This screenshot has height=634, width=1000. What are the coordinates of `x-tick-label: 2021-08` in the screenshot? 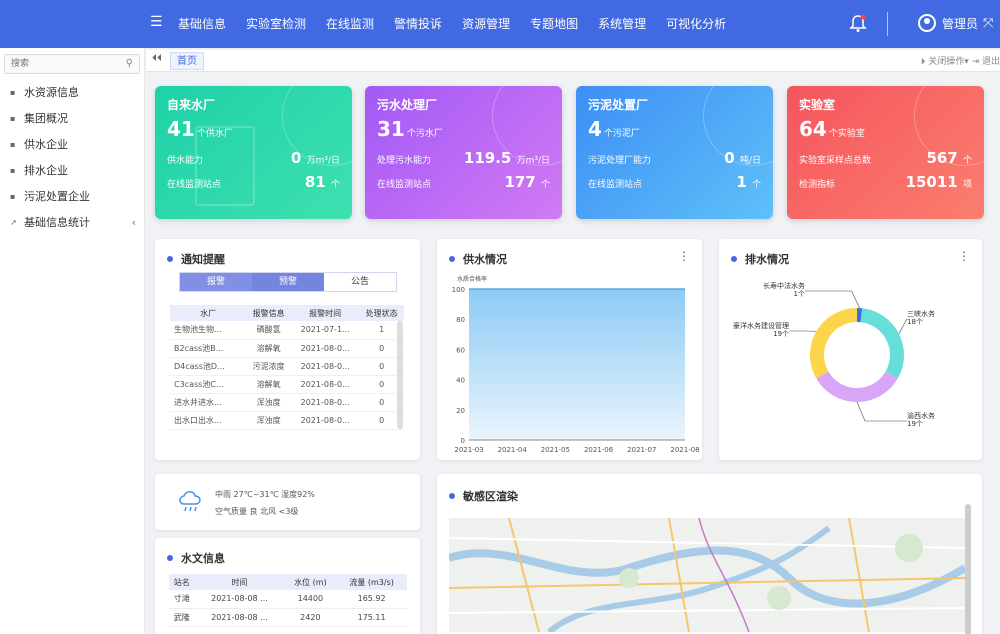 It's located at (684, 450).